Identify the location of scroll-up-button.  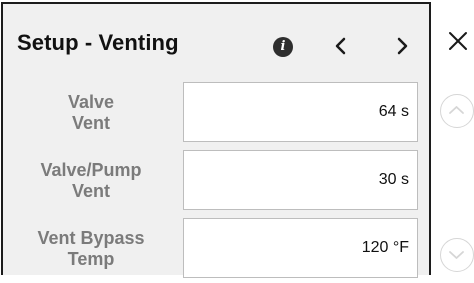
(457, 111).